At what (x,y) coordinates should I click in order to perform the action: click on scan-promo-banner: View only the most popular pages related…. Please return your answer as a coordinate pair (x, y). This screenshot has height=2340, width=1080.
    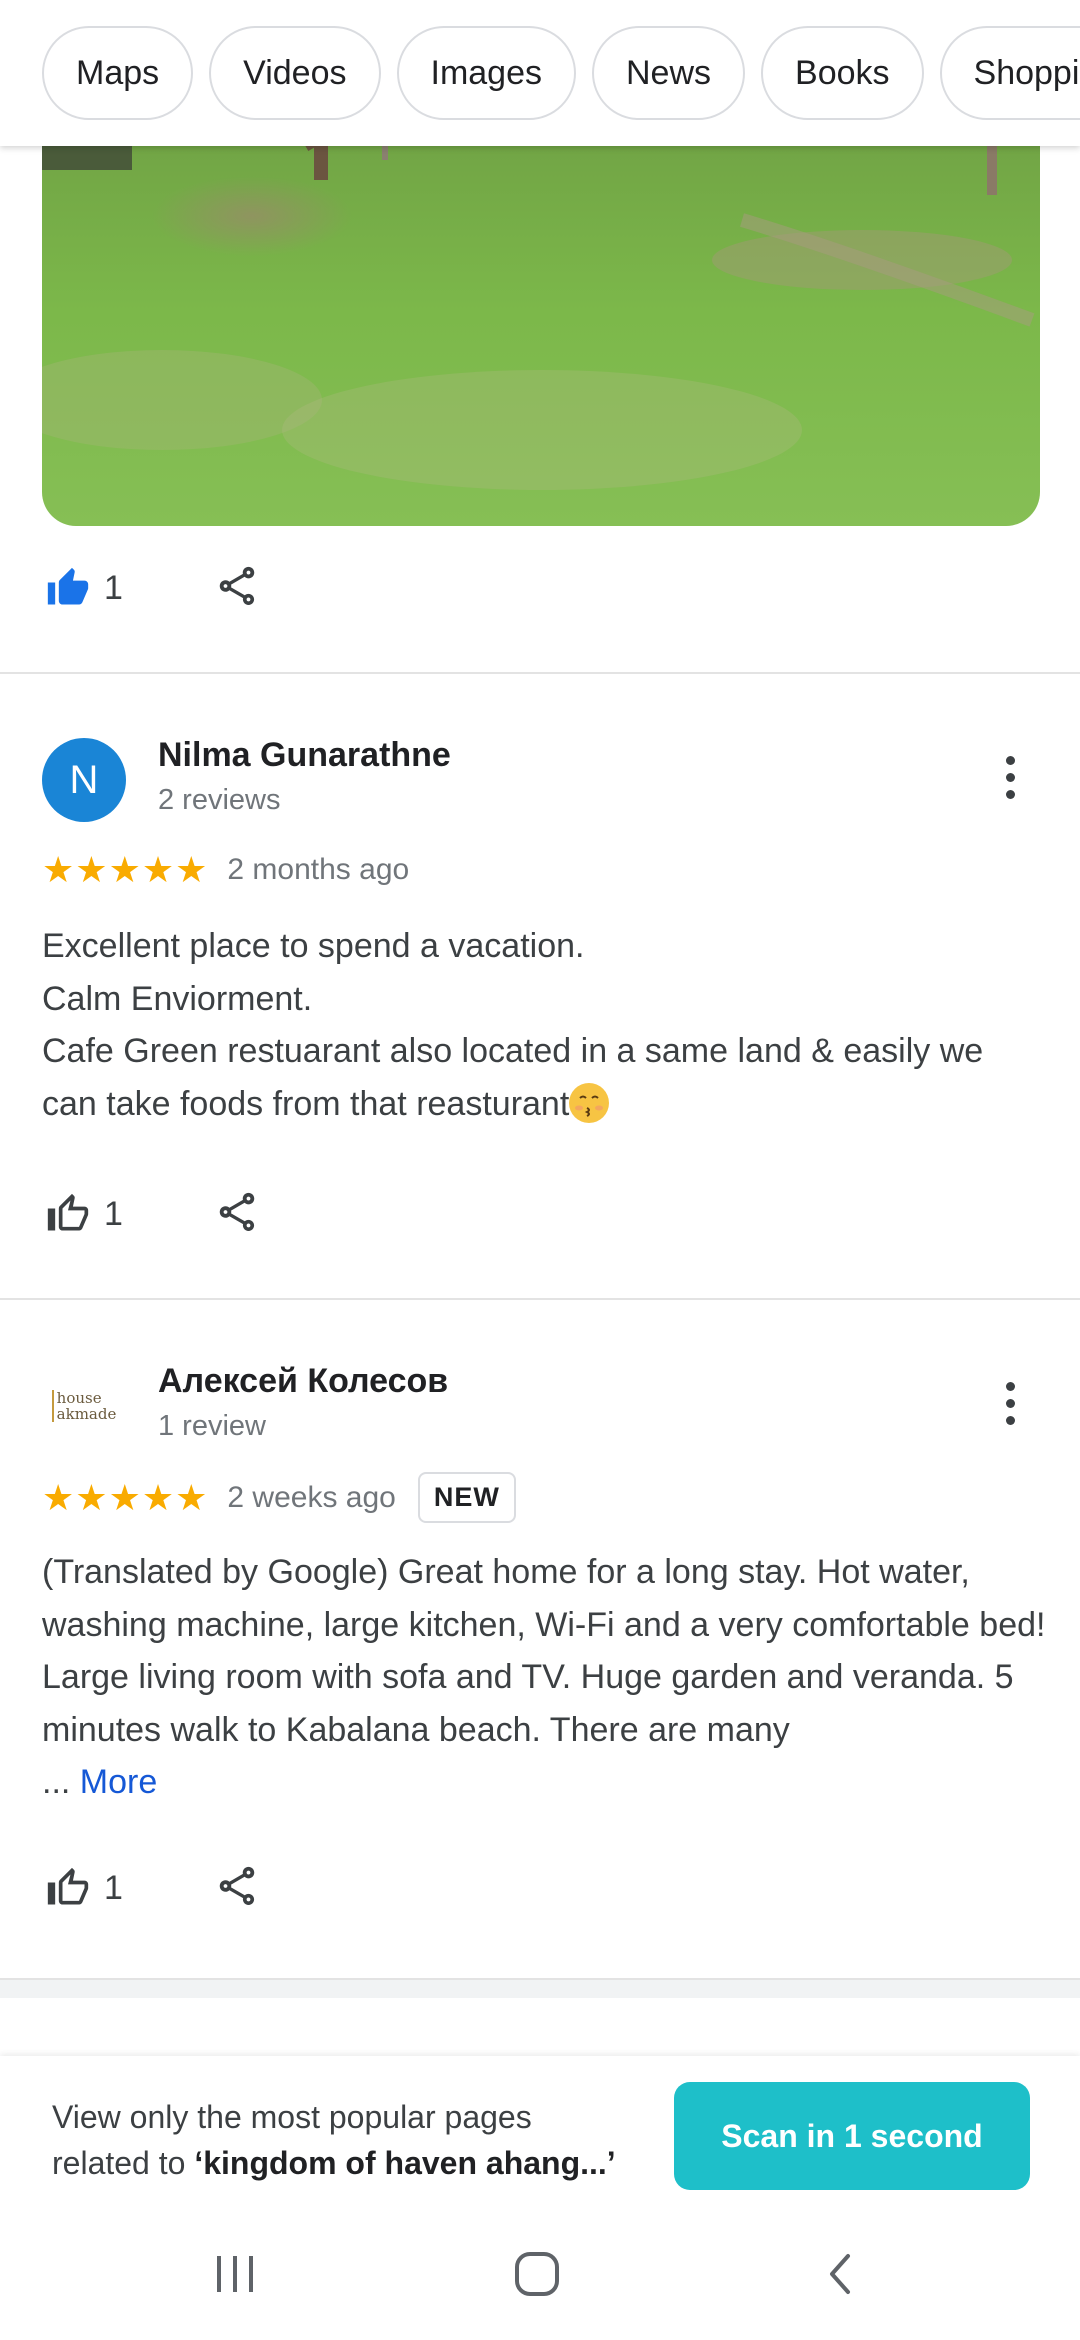
    Looking at the image, I should click on (540, 2131).